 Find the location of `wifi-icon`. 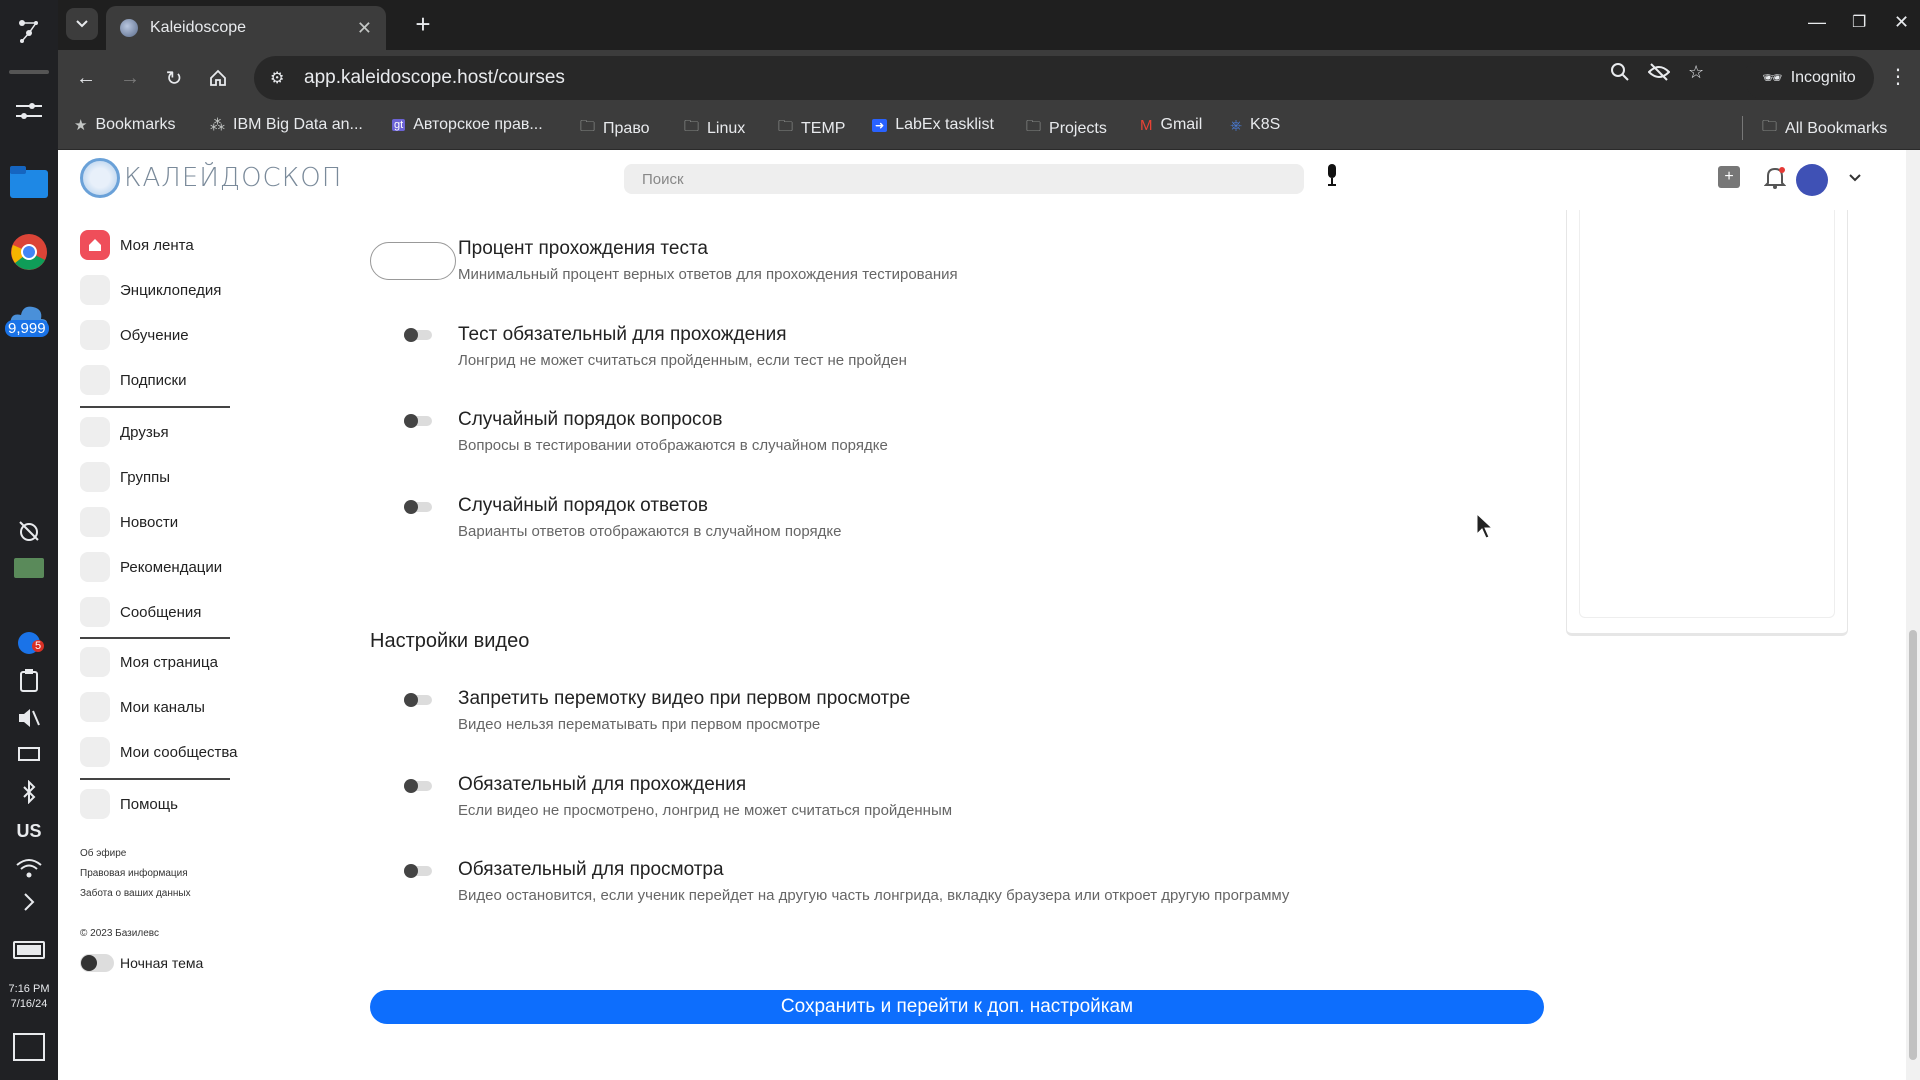

wifi-icon is located at coordinates (29, 868).